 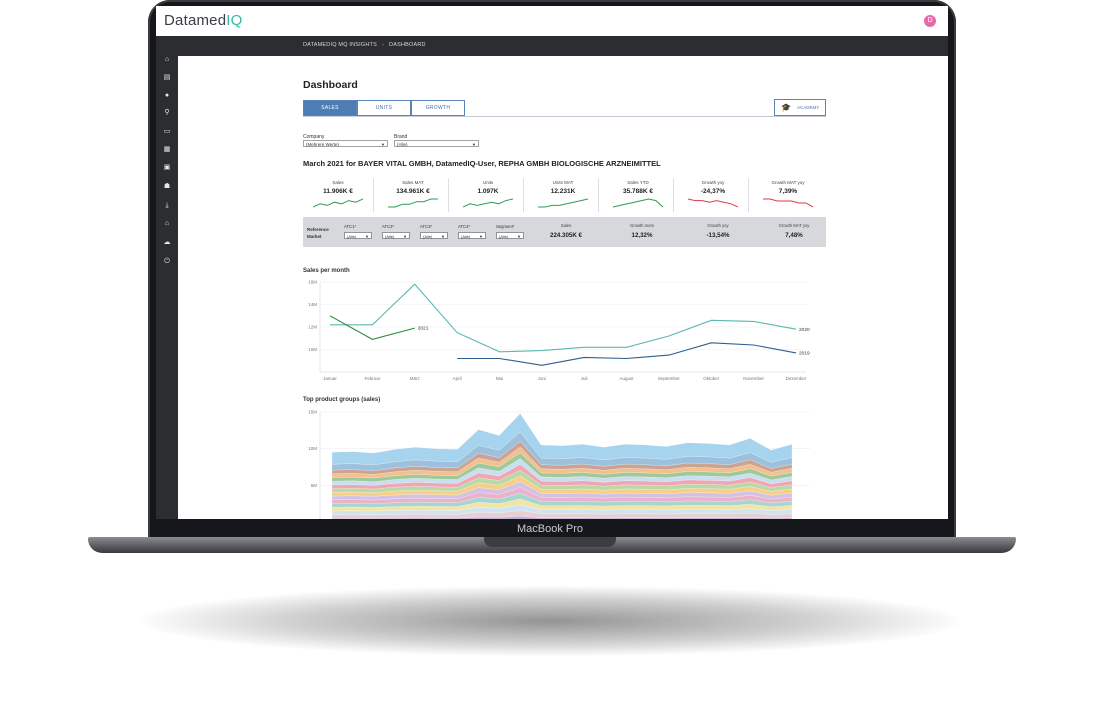 What do you see at coordinates (638, 191) in the screenshot?
I see `kpi-value: 35.788K €` at bounding box center [638, 191].